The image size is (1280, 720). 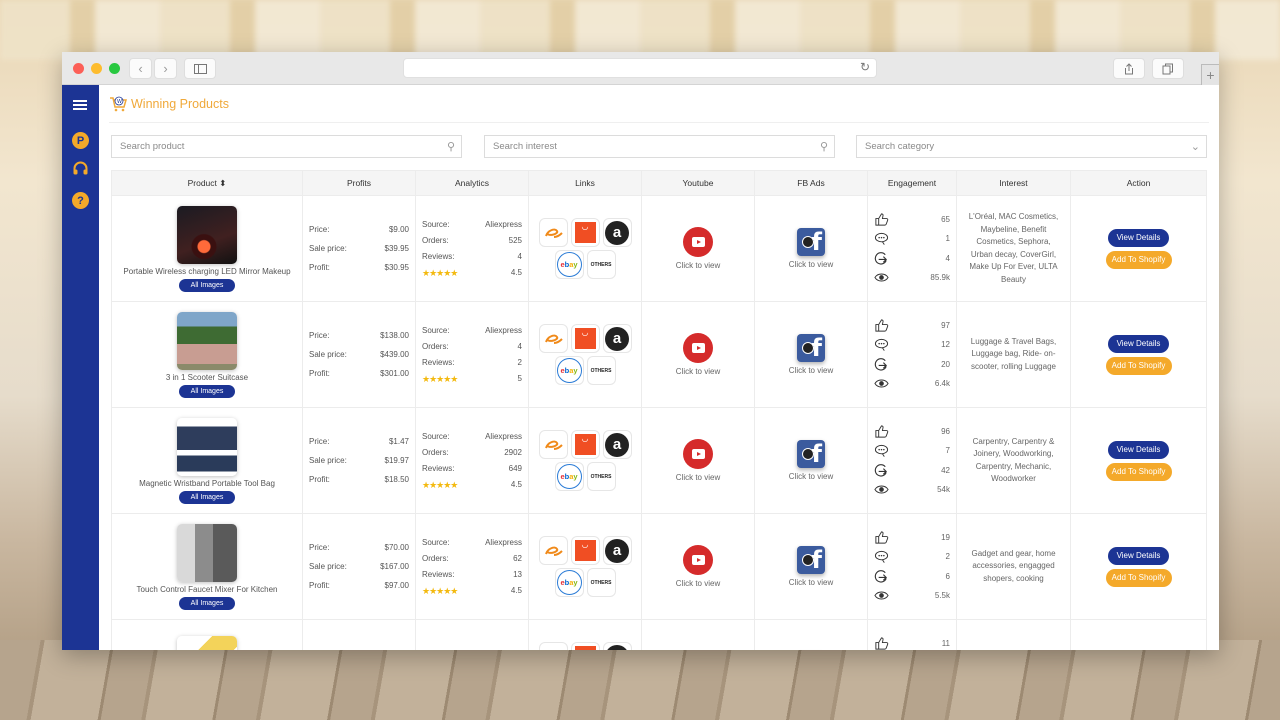 What do you see at coordinates (80, 140) in the screenshot?
I see `p-badge-icon: P` at bounding box center [80, 140].